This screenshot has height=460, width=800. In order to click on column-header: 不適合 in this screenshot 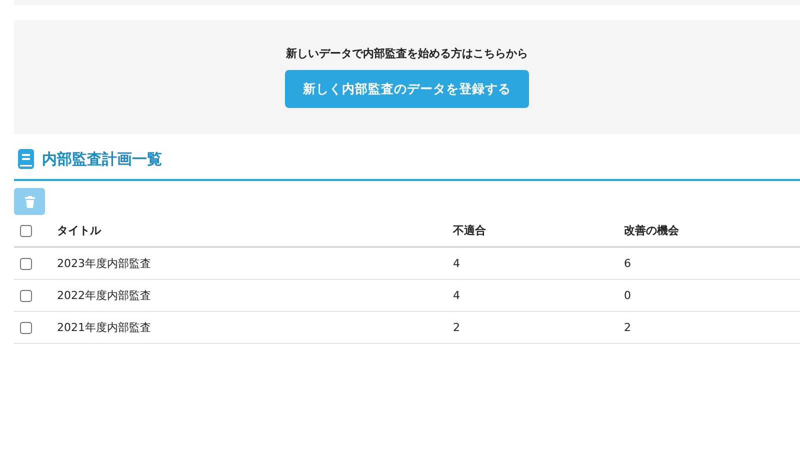, I will do `click(470, 230)`.